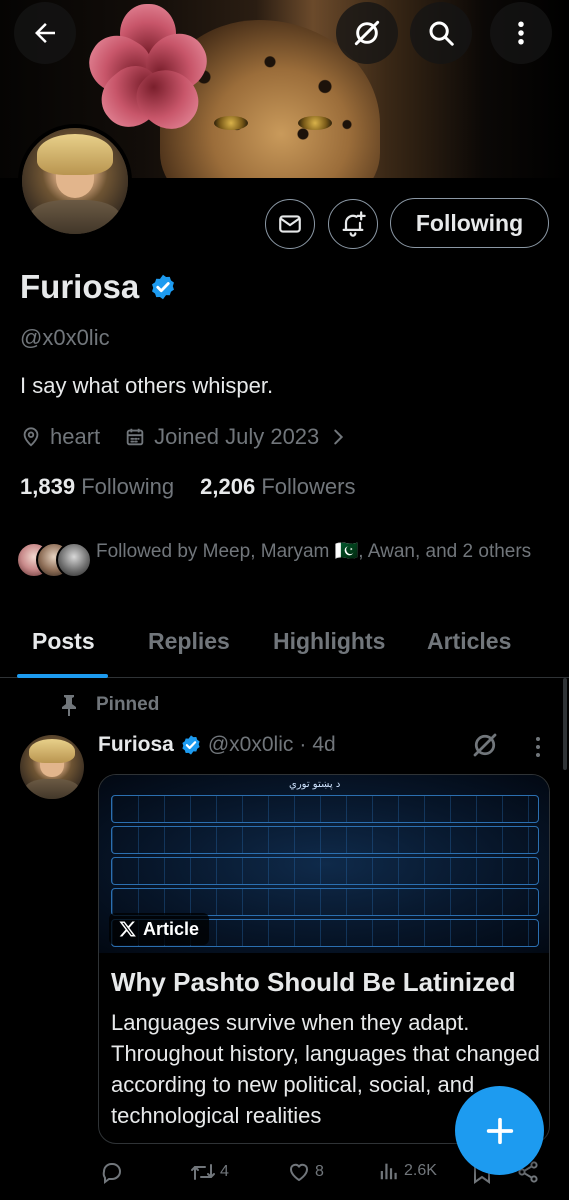 The image size is (569, 1200). I want to click on search-icon, so click(441, 33).